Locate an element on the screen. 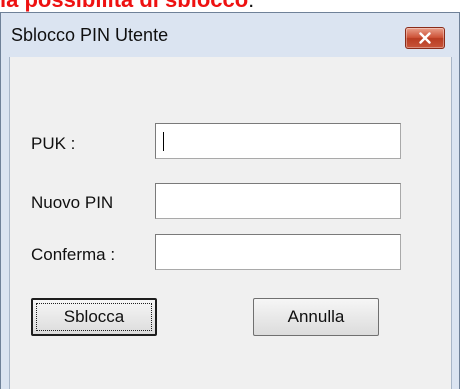 This screenshot has width=462, height=389. unlock-button: Sblocca is located at coordinates (94, 317).